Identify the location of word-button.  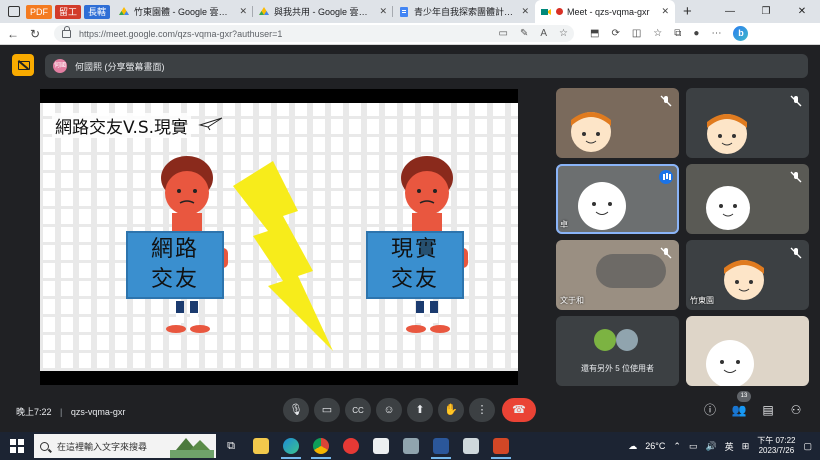
(441, 446).